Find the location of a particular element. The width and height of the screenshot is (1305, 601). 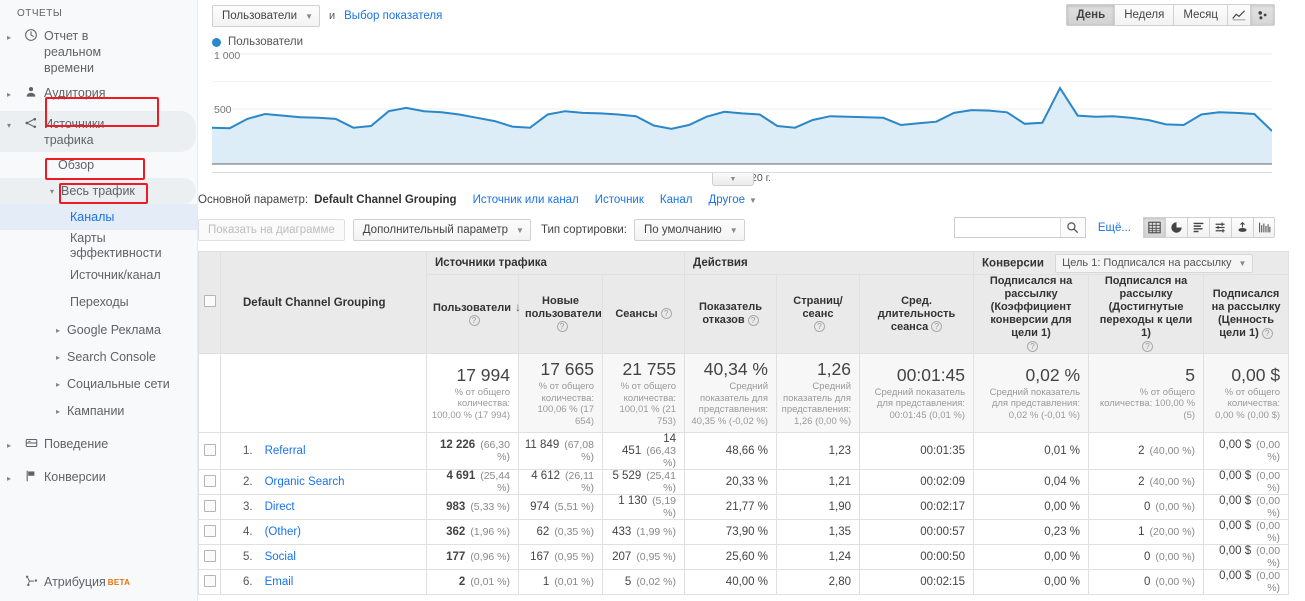

performance-view-icon is located at coordinates (1198, 227).